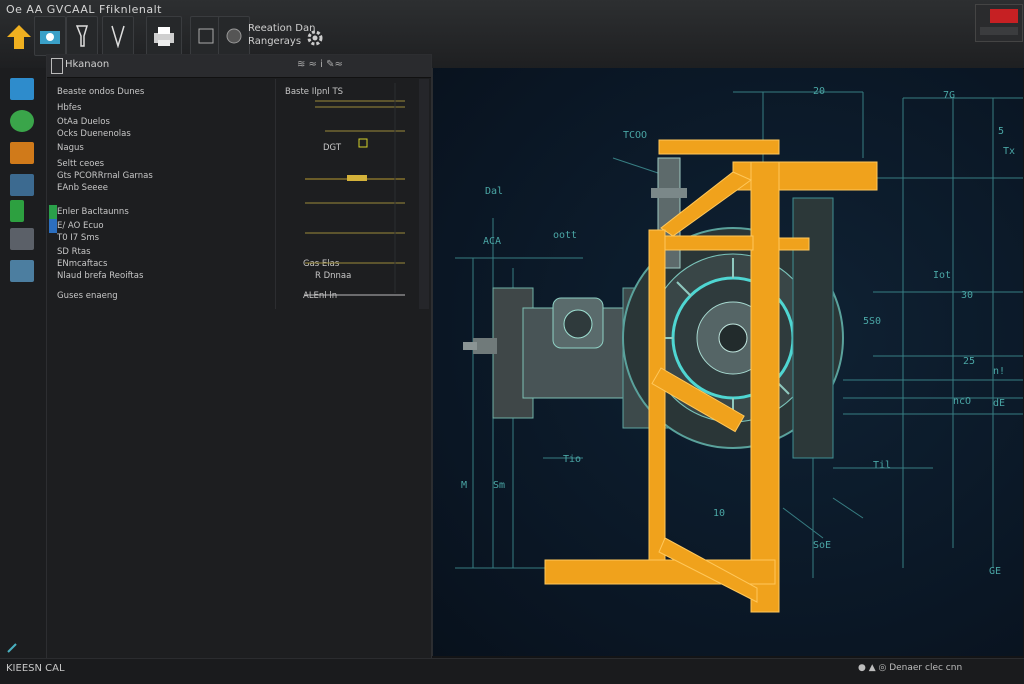 Image resolution: width=1024 pixels, height=684 pixels. What do you see at coordinates (1009, 151) in the screenshot?
I see `dim-label: Tx` at bounding box center [1009, 151].